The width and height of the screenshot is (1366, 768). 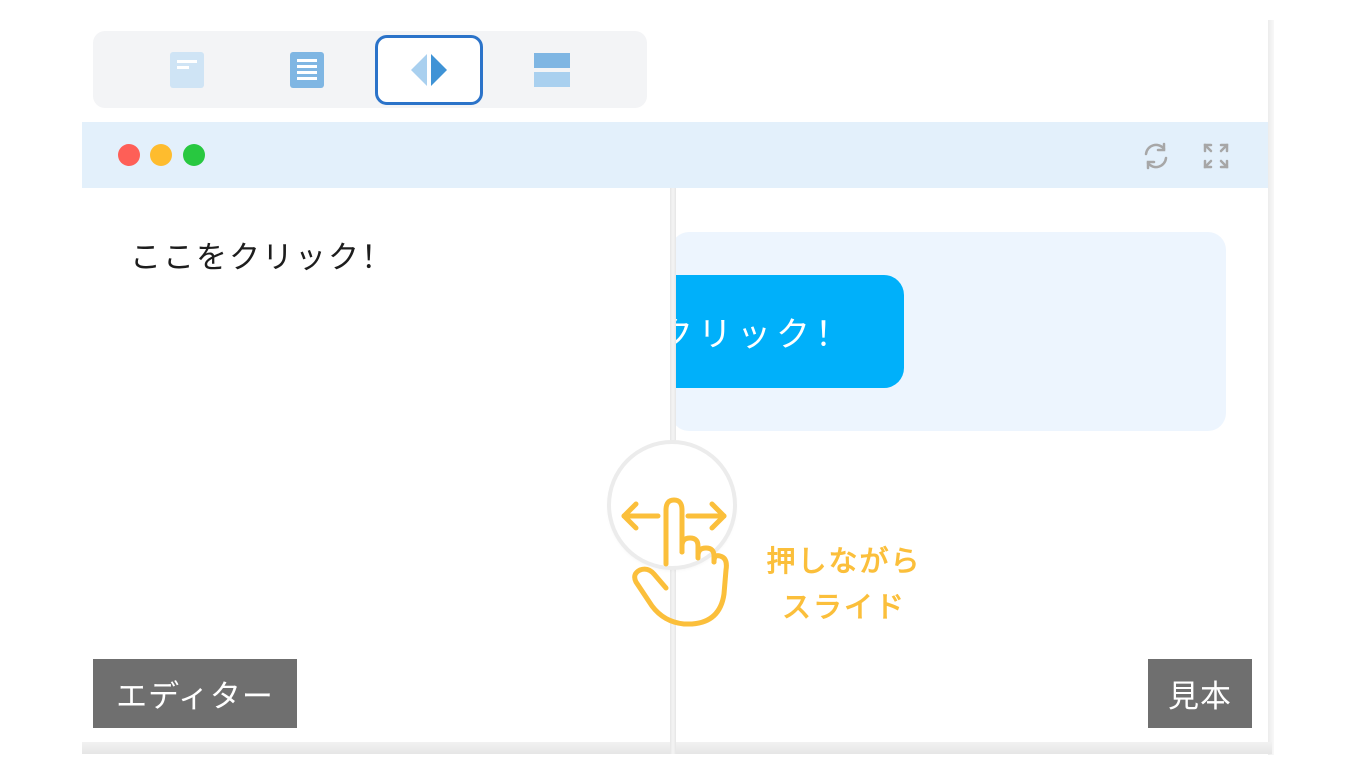 I want to click on view-mode-toolbar, so click(x=370, y=69).